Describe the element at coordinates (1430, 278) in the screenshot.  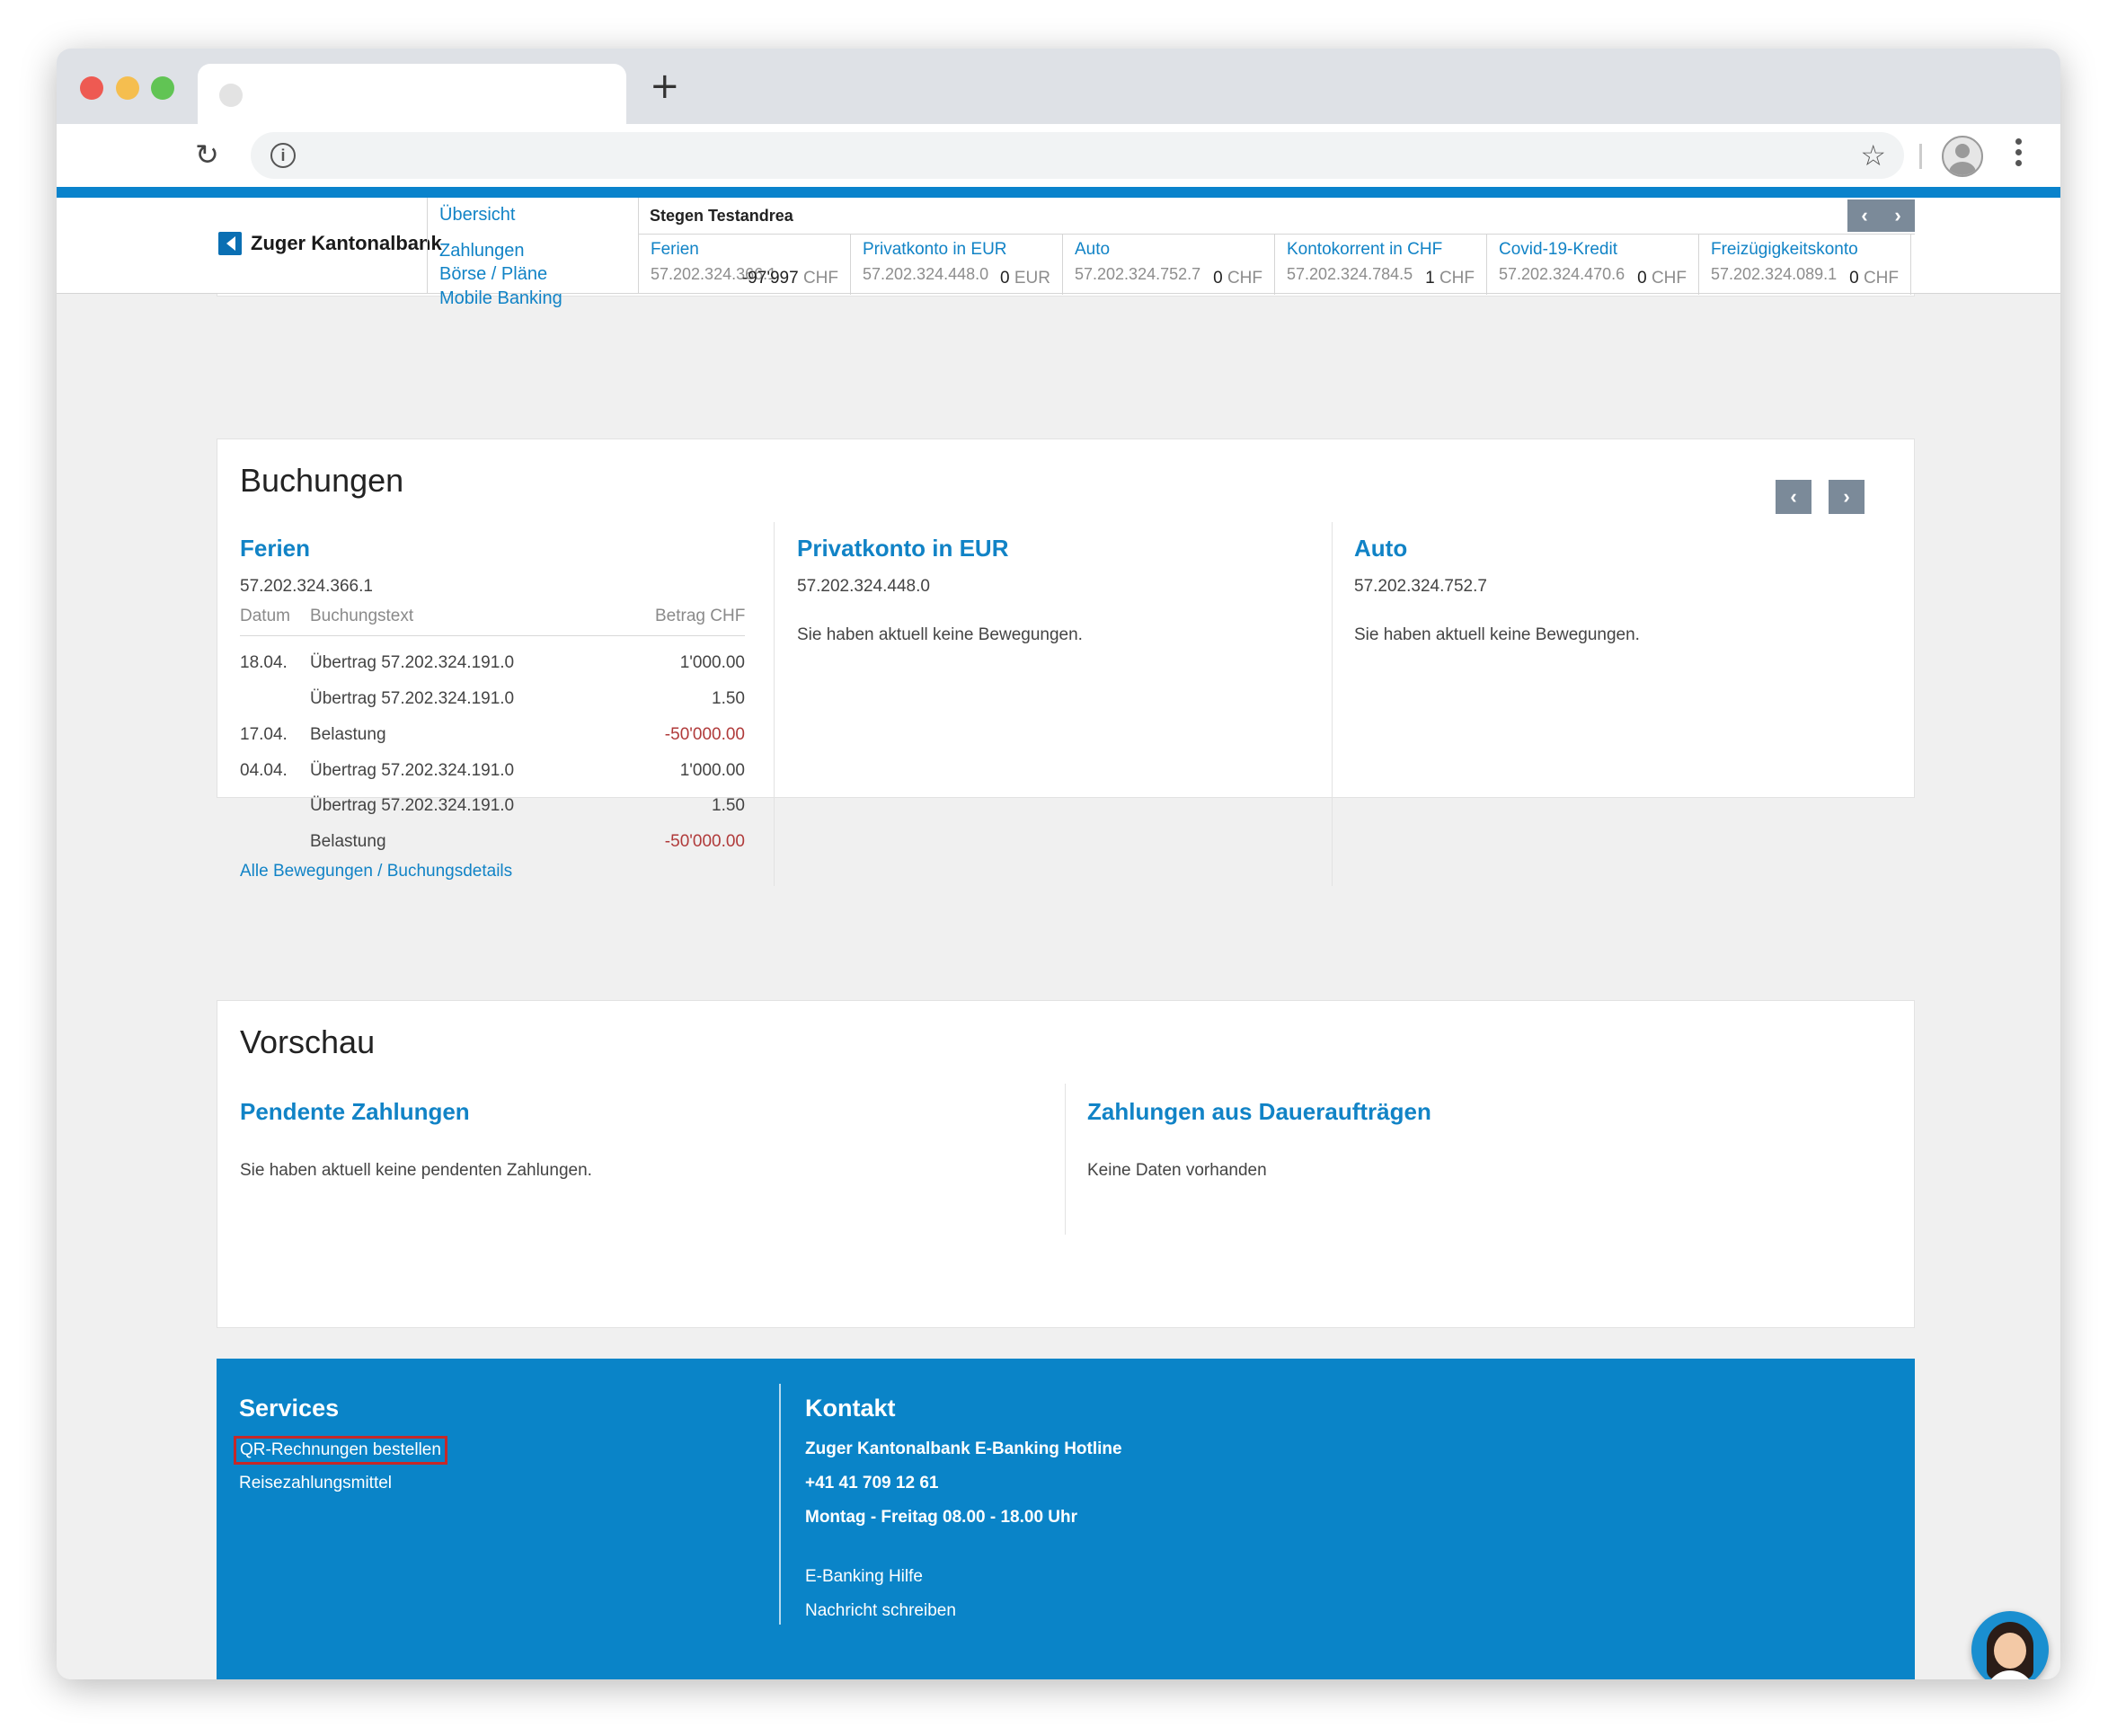
I see `balance-amount: 1` at that location.